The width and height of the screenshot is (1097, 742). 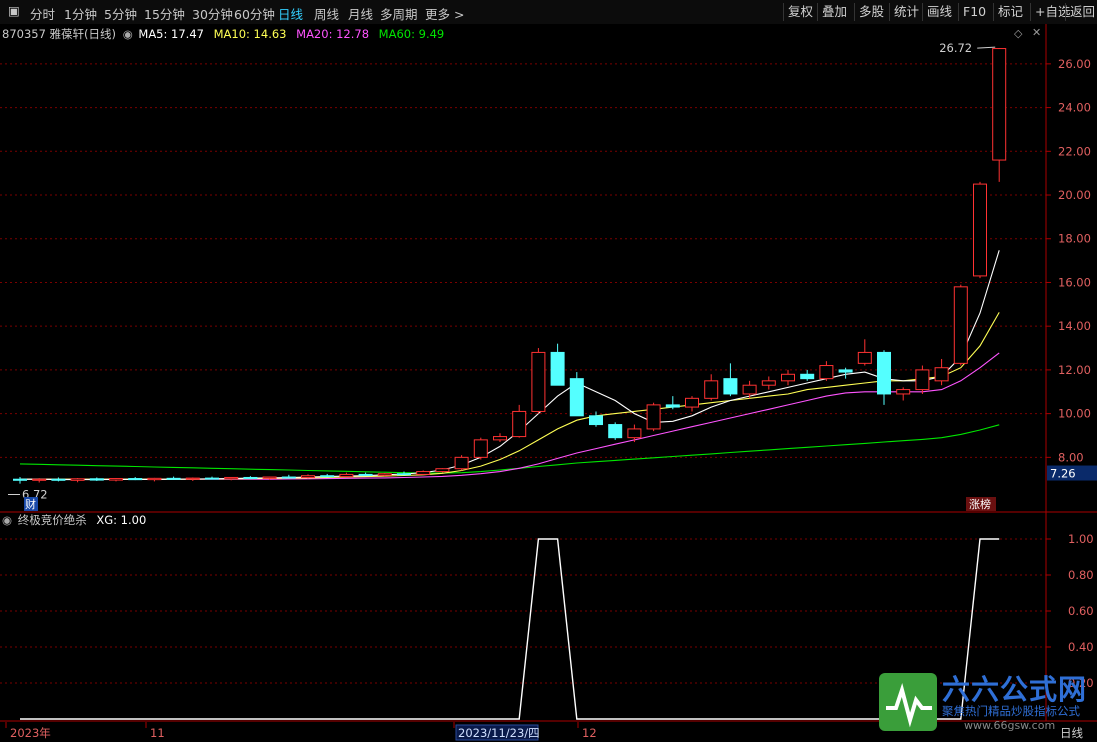 I want to click on period-tab-2: 5分钟, so click(x=120, y=13).